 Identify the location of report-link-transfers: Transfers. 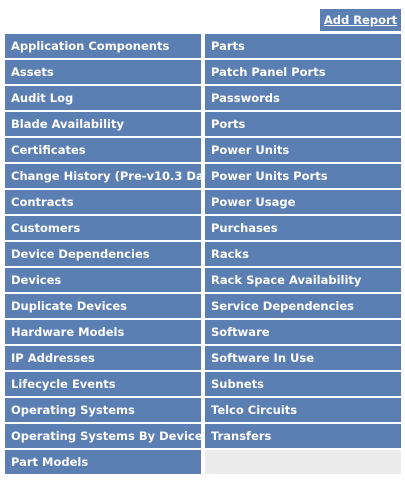
(303, 436).